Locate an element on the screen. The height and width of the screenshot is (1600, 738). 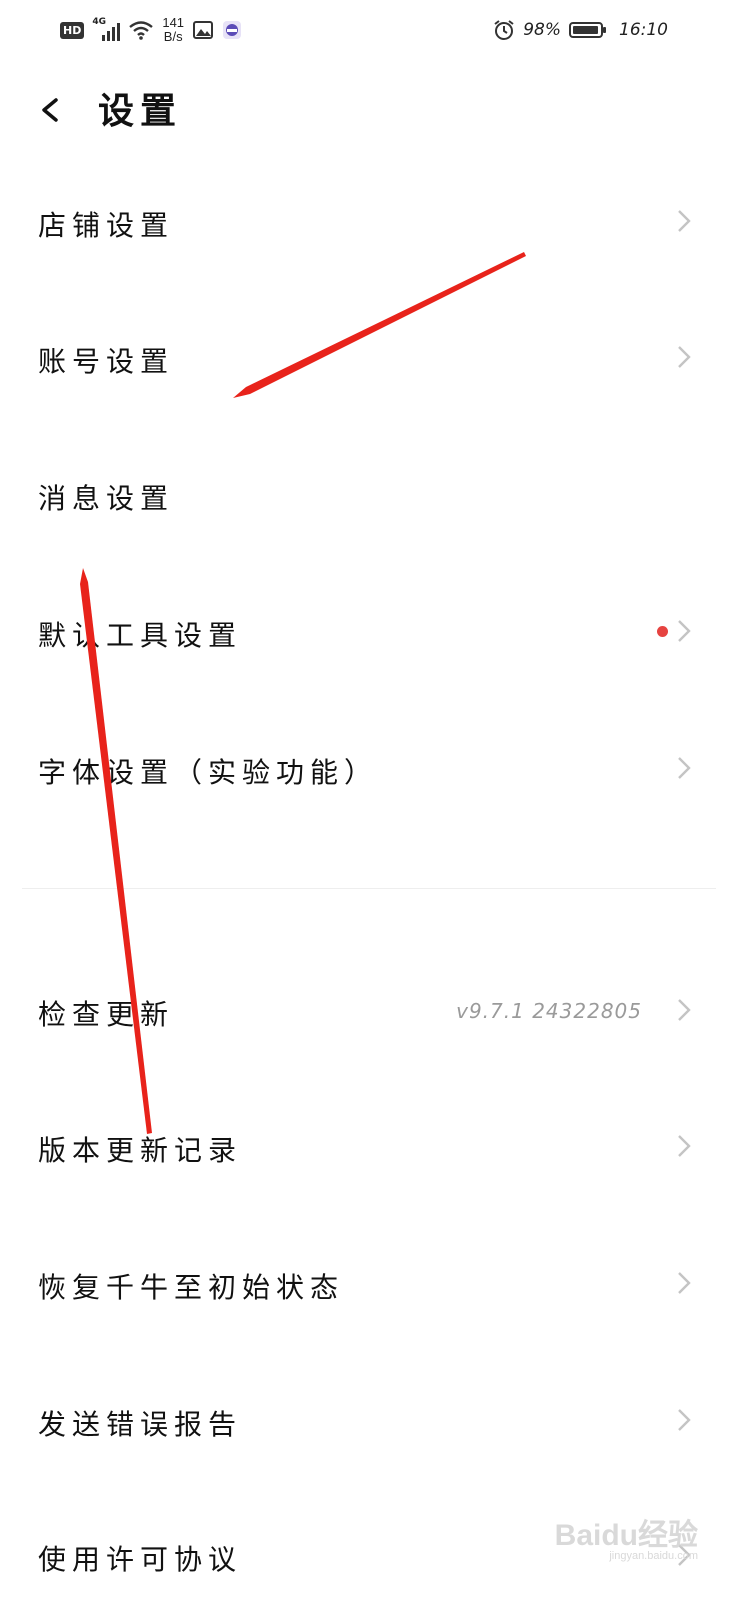
net-speed: 141 B/s is located at coordinates (173, 30).